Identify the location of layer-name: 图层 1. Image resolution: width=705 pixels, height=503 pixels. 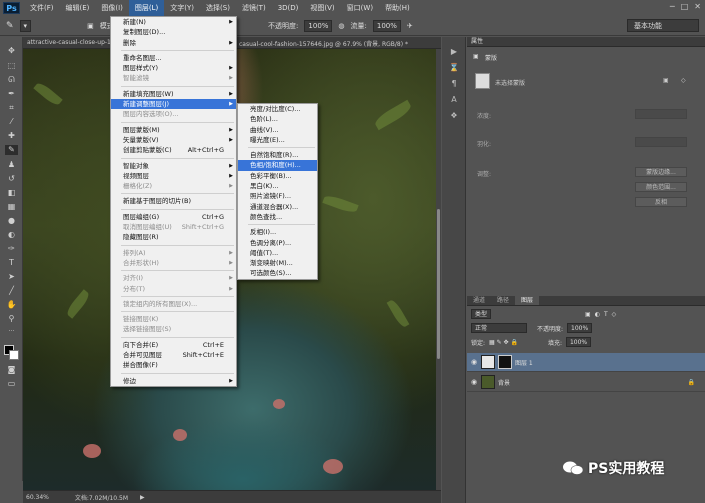
(524, 362).